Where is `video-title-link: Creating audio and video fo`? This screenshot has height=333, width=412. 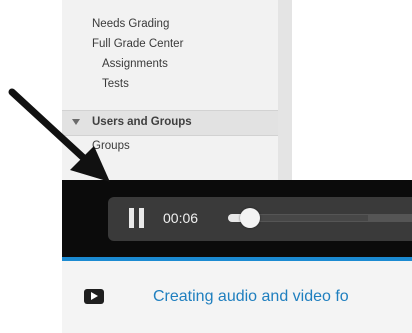 video-title-link: Creating audio and video fo is located at coordinates (251, 297).